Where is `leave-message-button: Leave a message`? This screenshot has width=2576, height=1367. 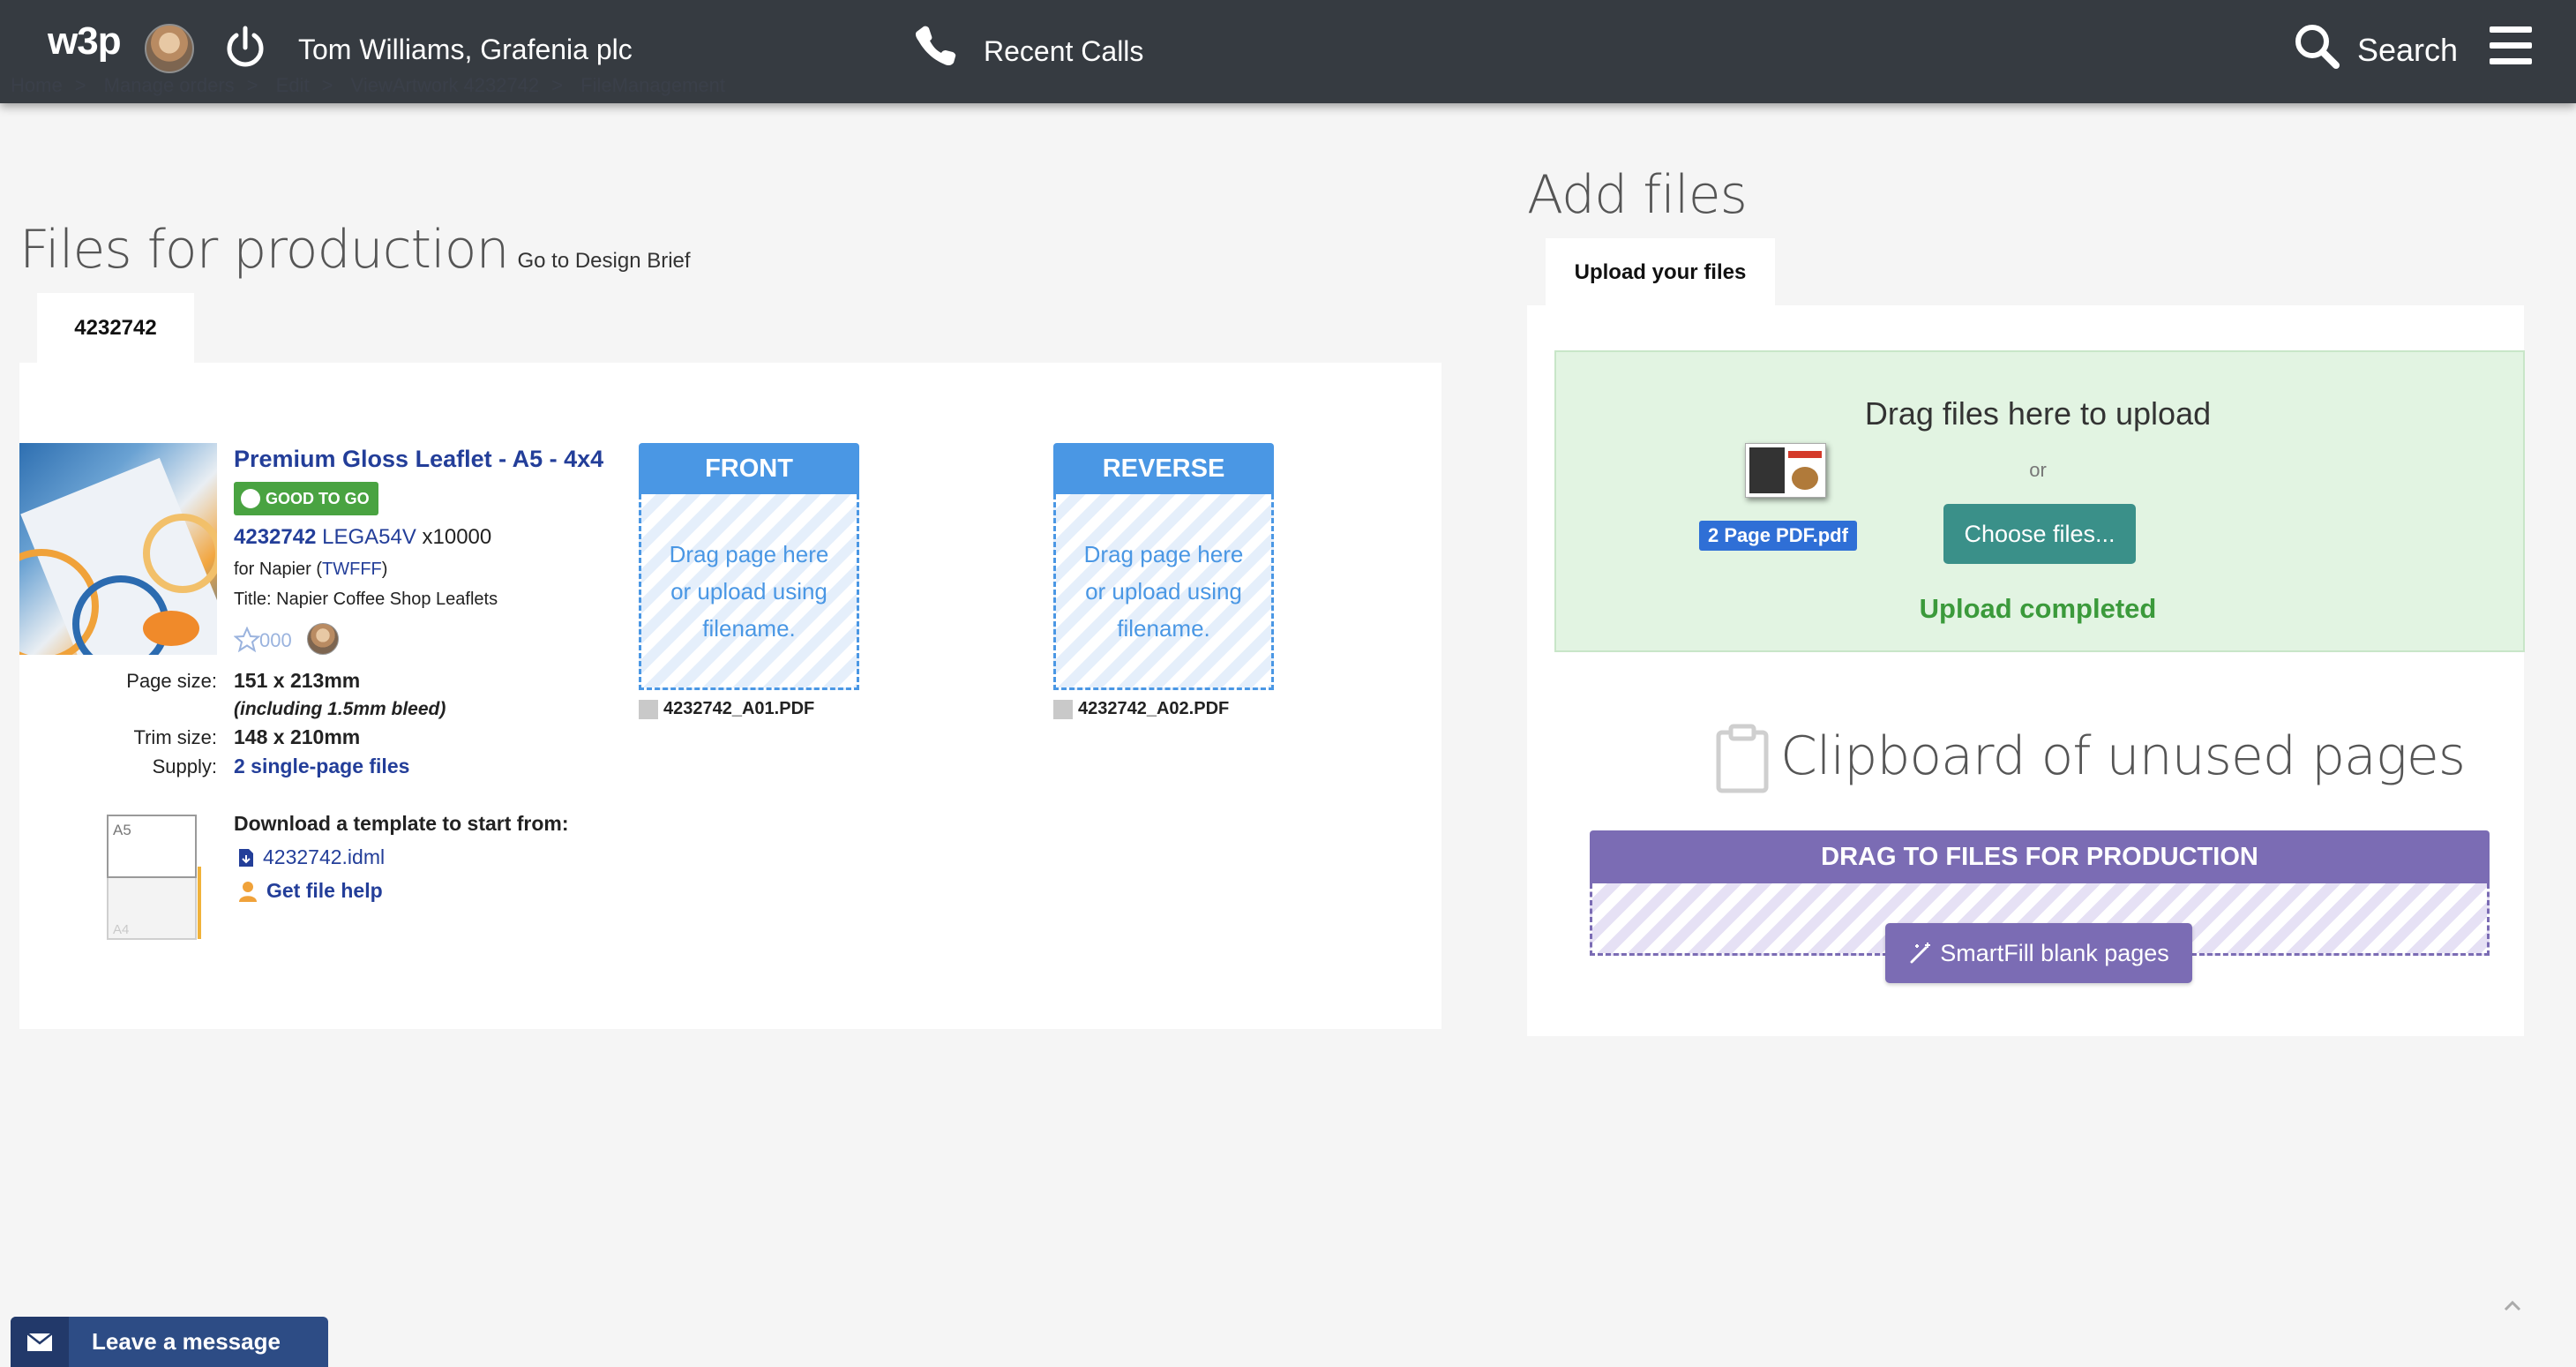 leave-message-button: Leave a message is located at coordinates (170, 1342).